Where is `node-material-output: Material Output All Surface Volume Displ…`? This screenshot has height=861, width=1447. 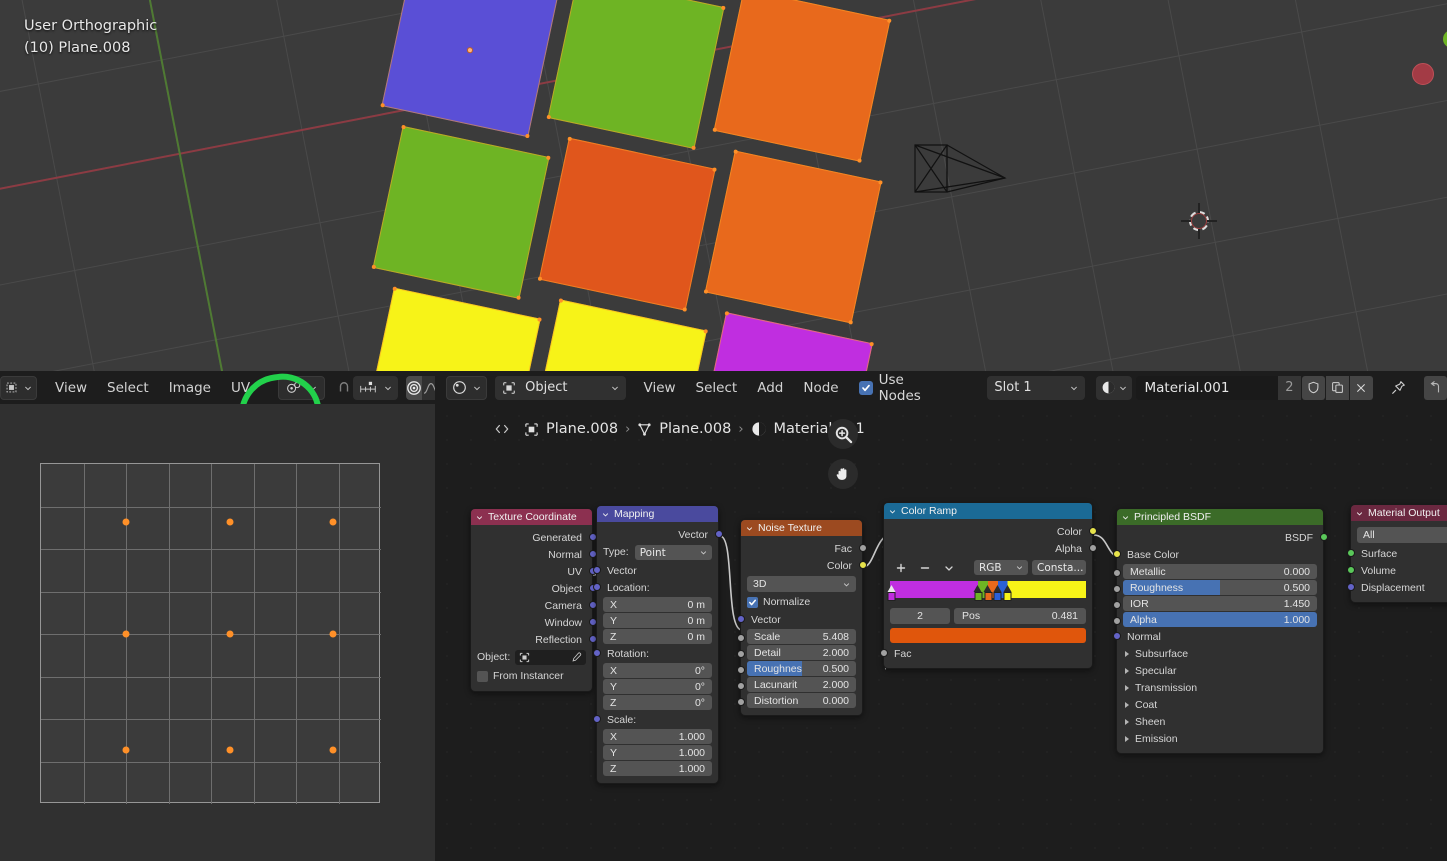 node-material-output: Material Output All Surface Volume Displ… is located at coordinates (1396, 553).